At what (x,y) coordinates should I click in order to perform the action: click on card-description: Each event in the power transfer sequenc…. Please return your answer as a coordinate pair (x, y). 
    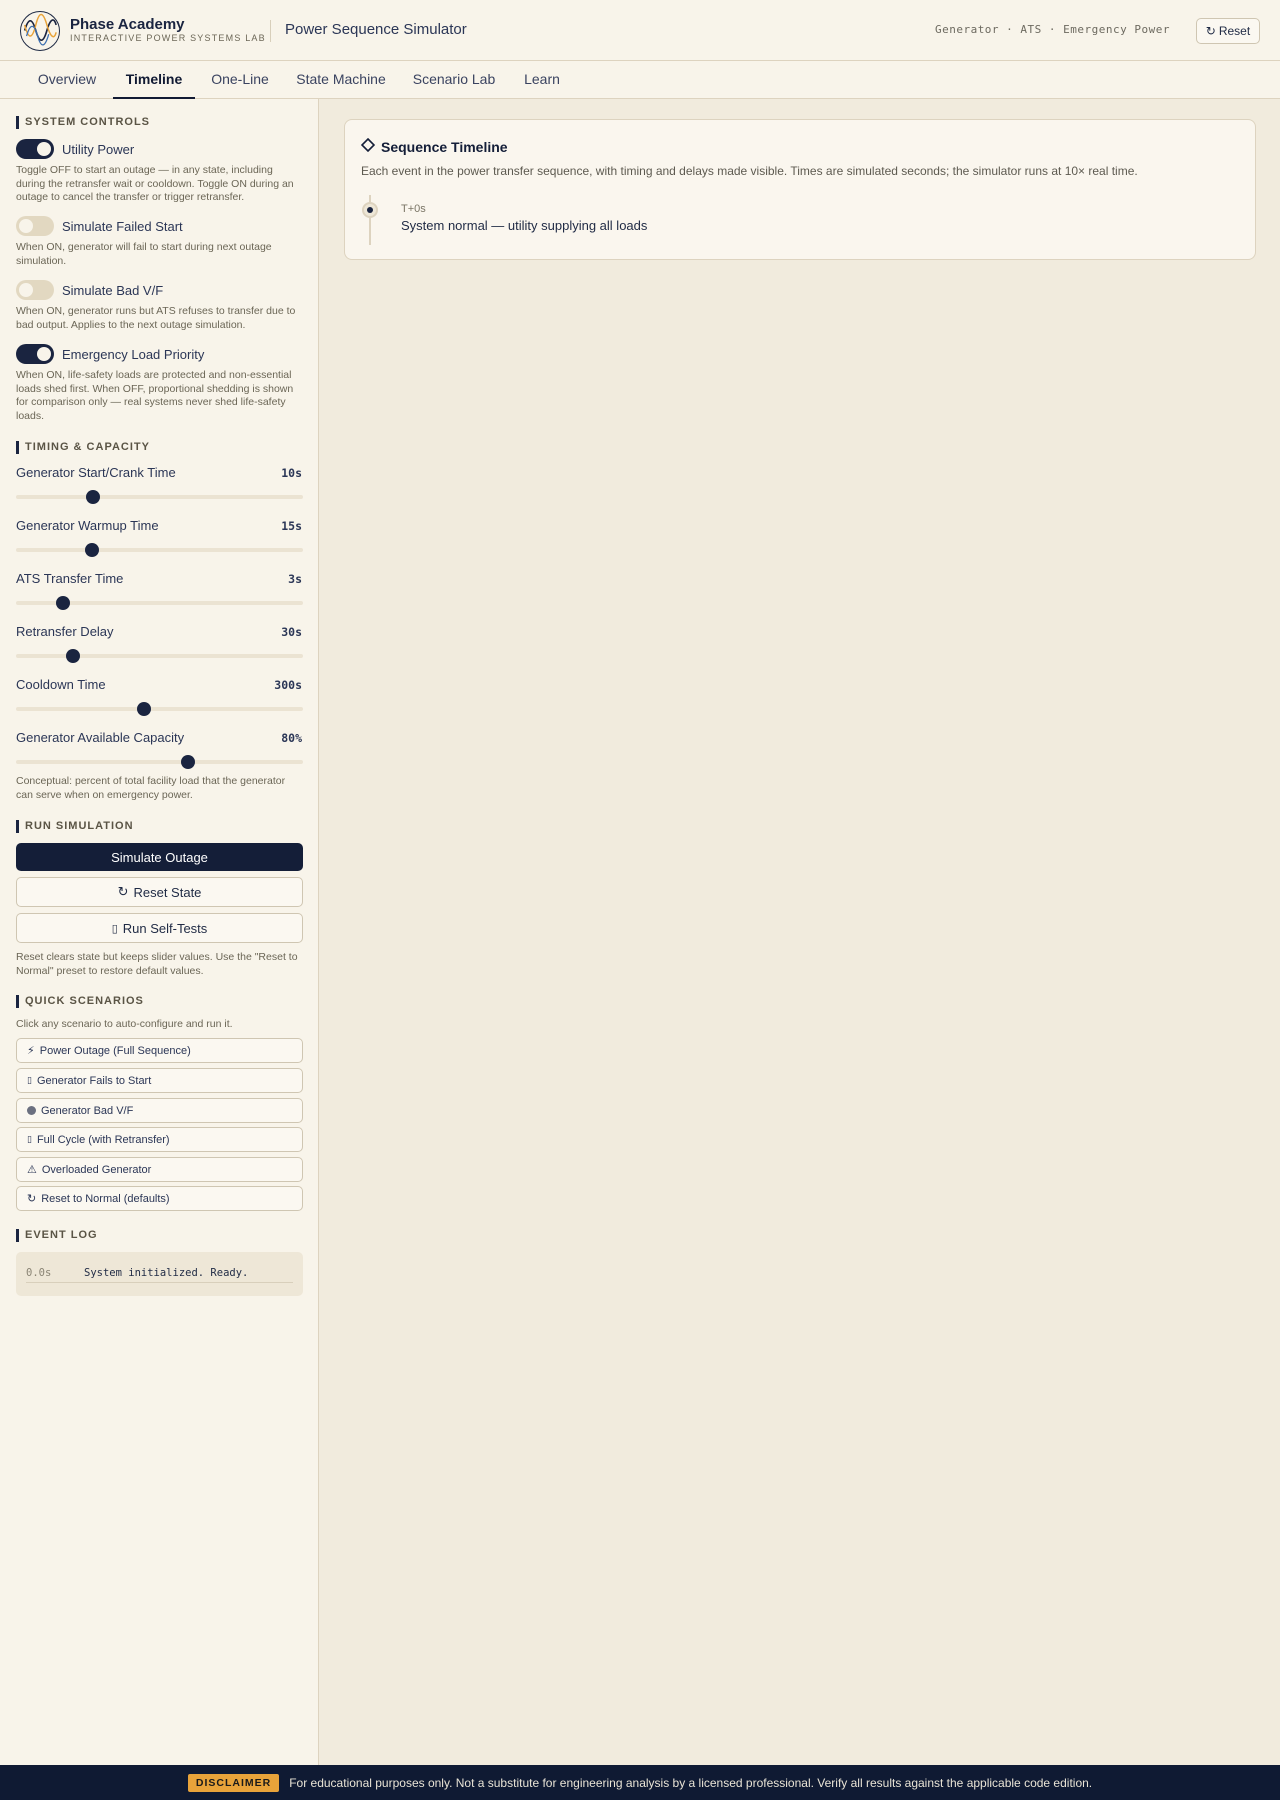
    Looking at the image, I should click on (749, 171).